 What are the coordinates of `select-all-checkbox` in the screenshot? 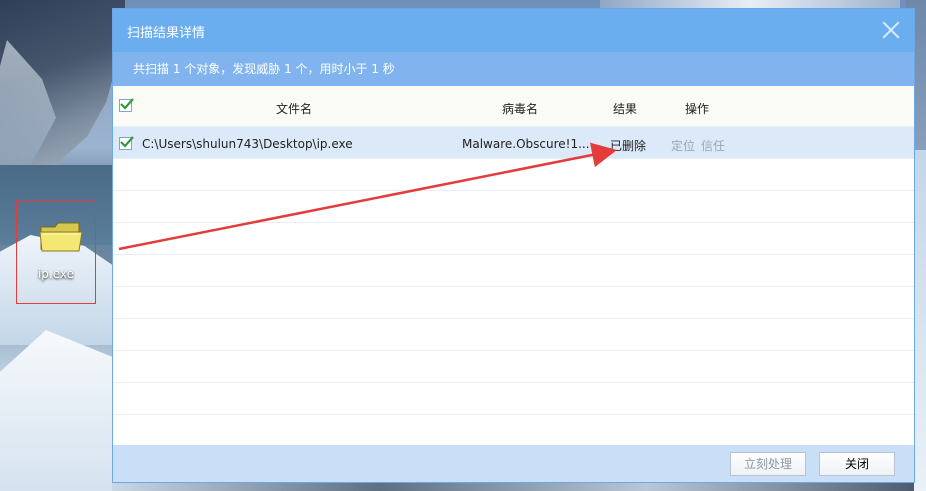 It's located at (126, 105).